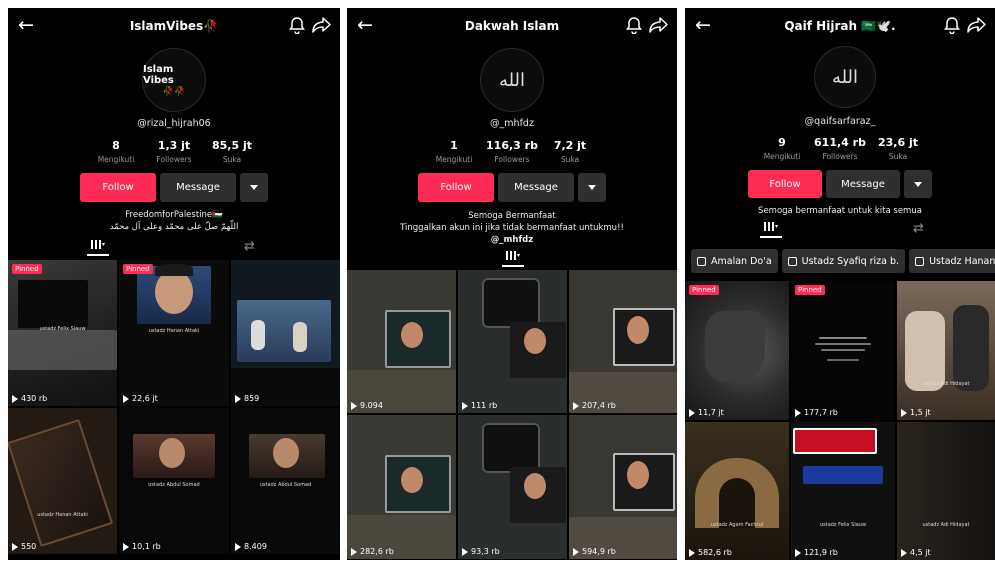 The width and height of the screenshot is (995, 562). Describe the element at coordinates (401, 487) in the screenshot. I see `video-tile: 282,6 rb` at that location.